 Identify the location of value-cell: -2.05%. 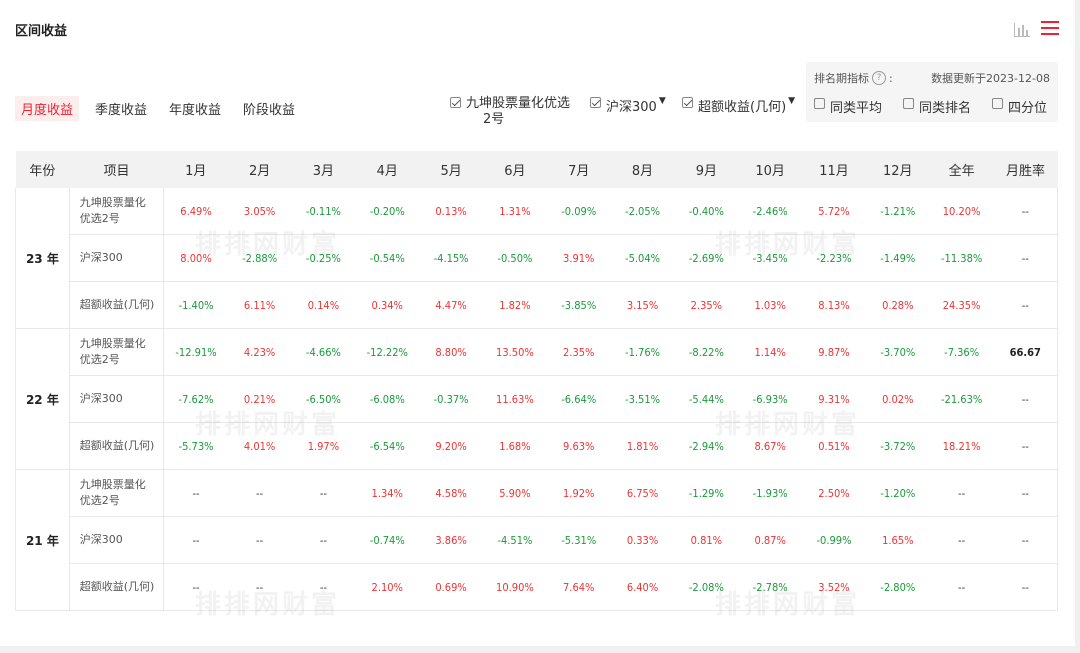
(642, 211).